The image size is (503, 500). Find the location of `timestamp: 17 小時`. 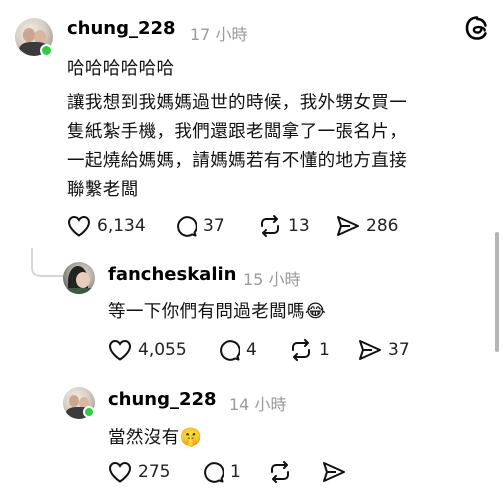

timestamp: 17 小時 is located at coordinates (219, 34).